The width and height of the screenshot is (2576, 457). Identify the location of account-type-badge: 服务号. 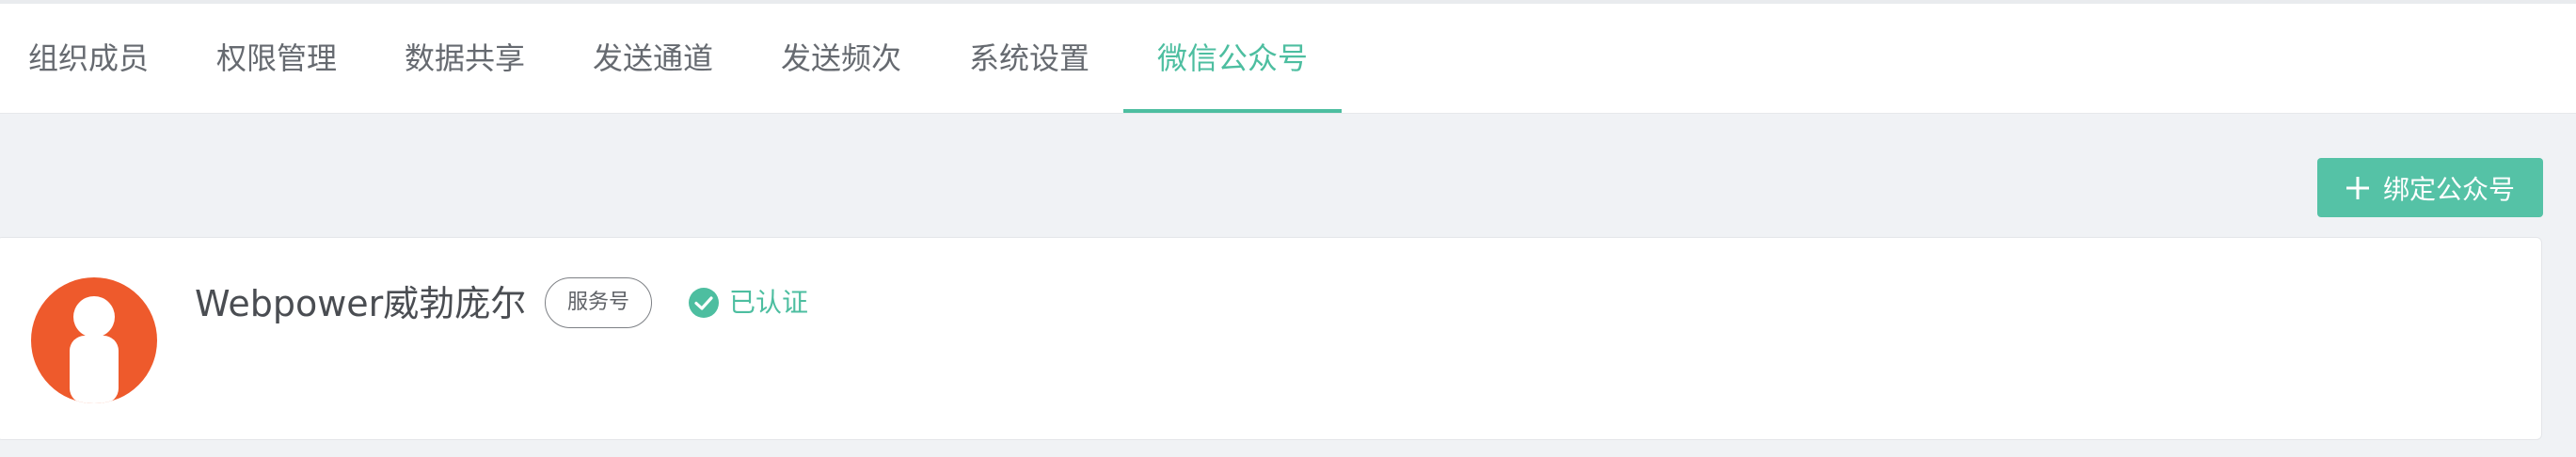
(598, 302).